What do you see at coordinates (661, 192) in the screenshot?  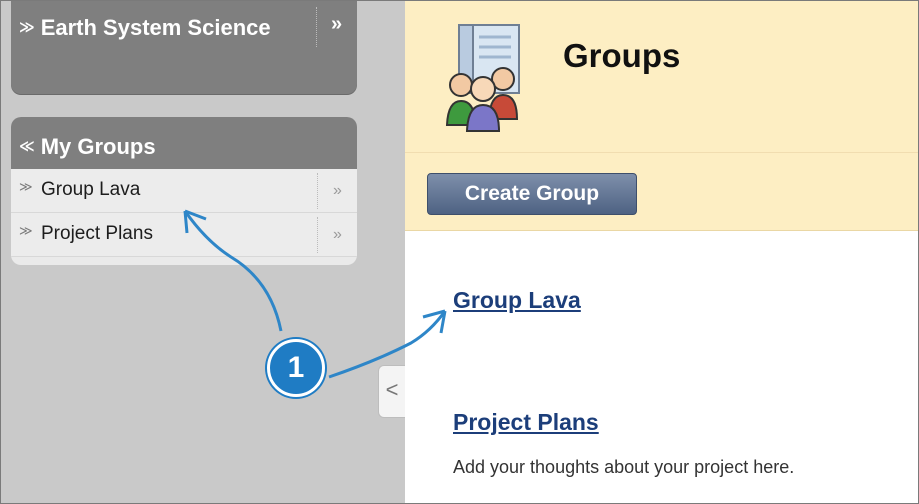 I see `action-bar: Create Group` at bounding box center [661, 192].